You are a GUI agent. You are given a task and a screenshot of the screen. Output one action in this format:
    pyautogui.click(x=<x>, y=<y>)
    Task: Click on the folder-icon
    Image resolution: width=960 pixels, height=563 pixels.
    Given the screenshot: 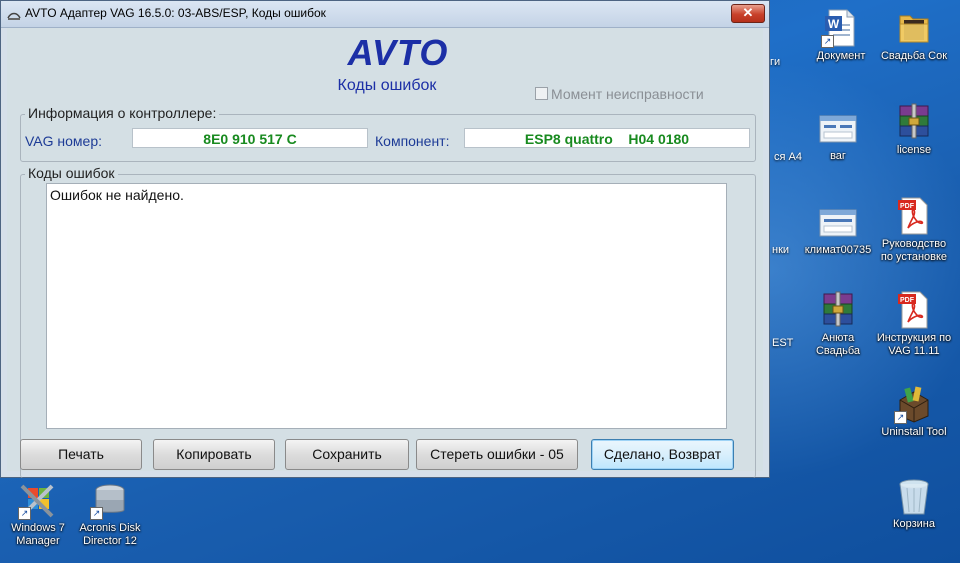 What is the action you would take?
    pyautogui.click(x=914, y=28)
    